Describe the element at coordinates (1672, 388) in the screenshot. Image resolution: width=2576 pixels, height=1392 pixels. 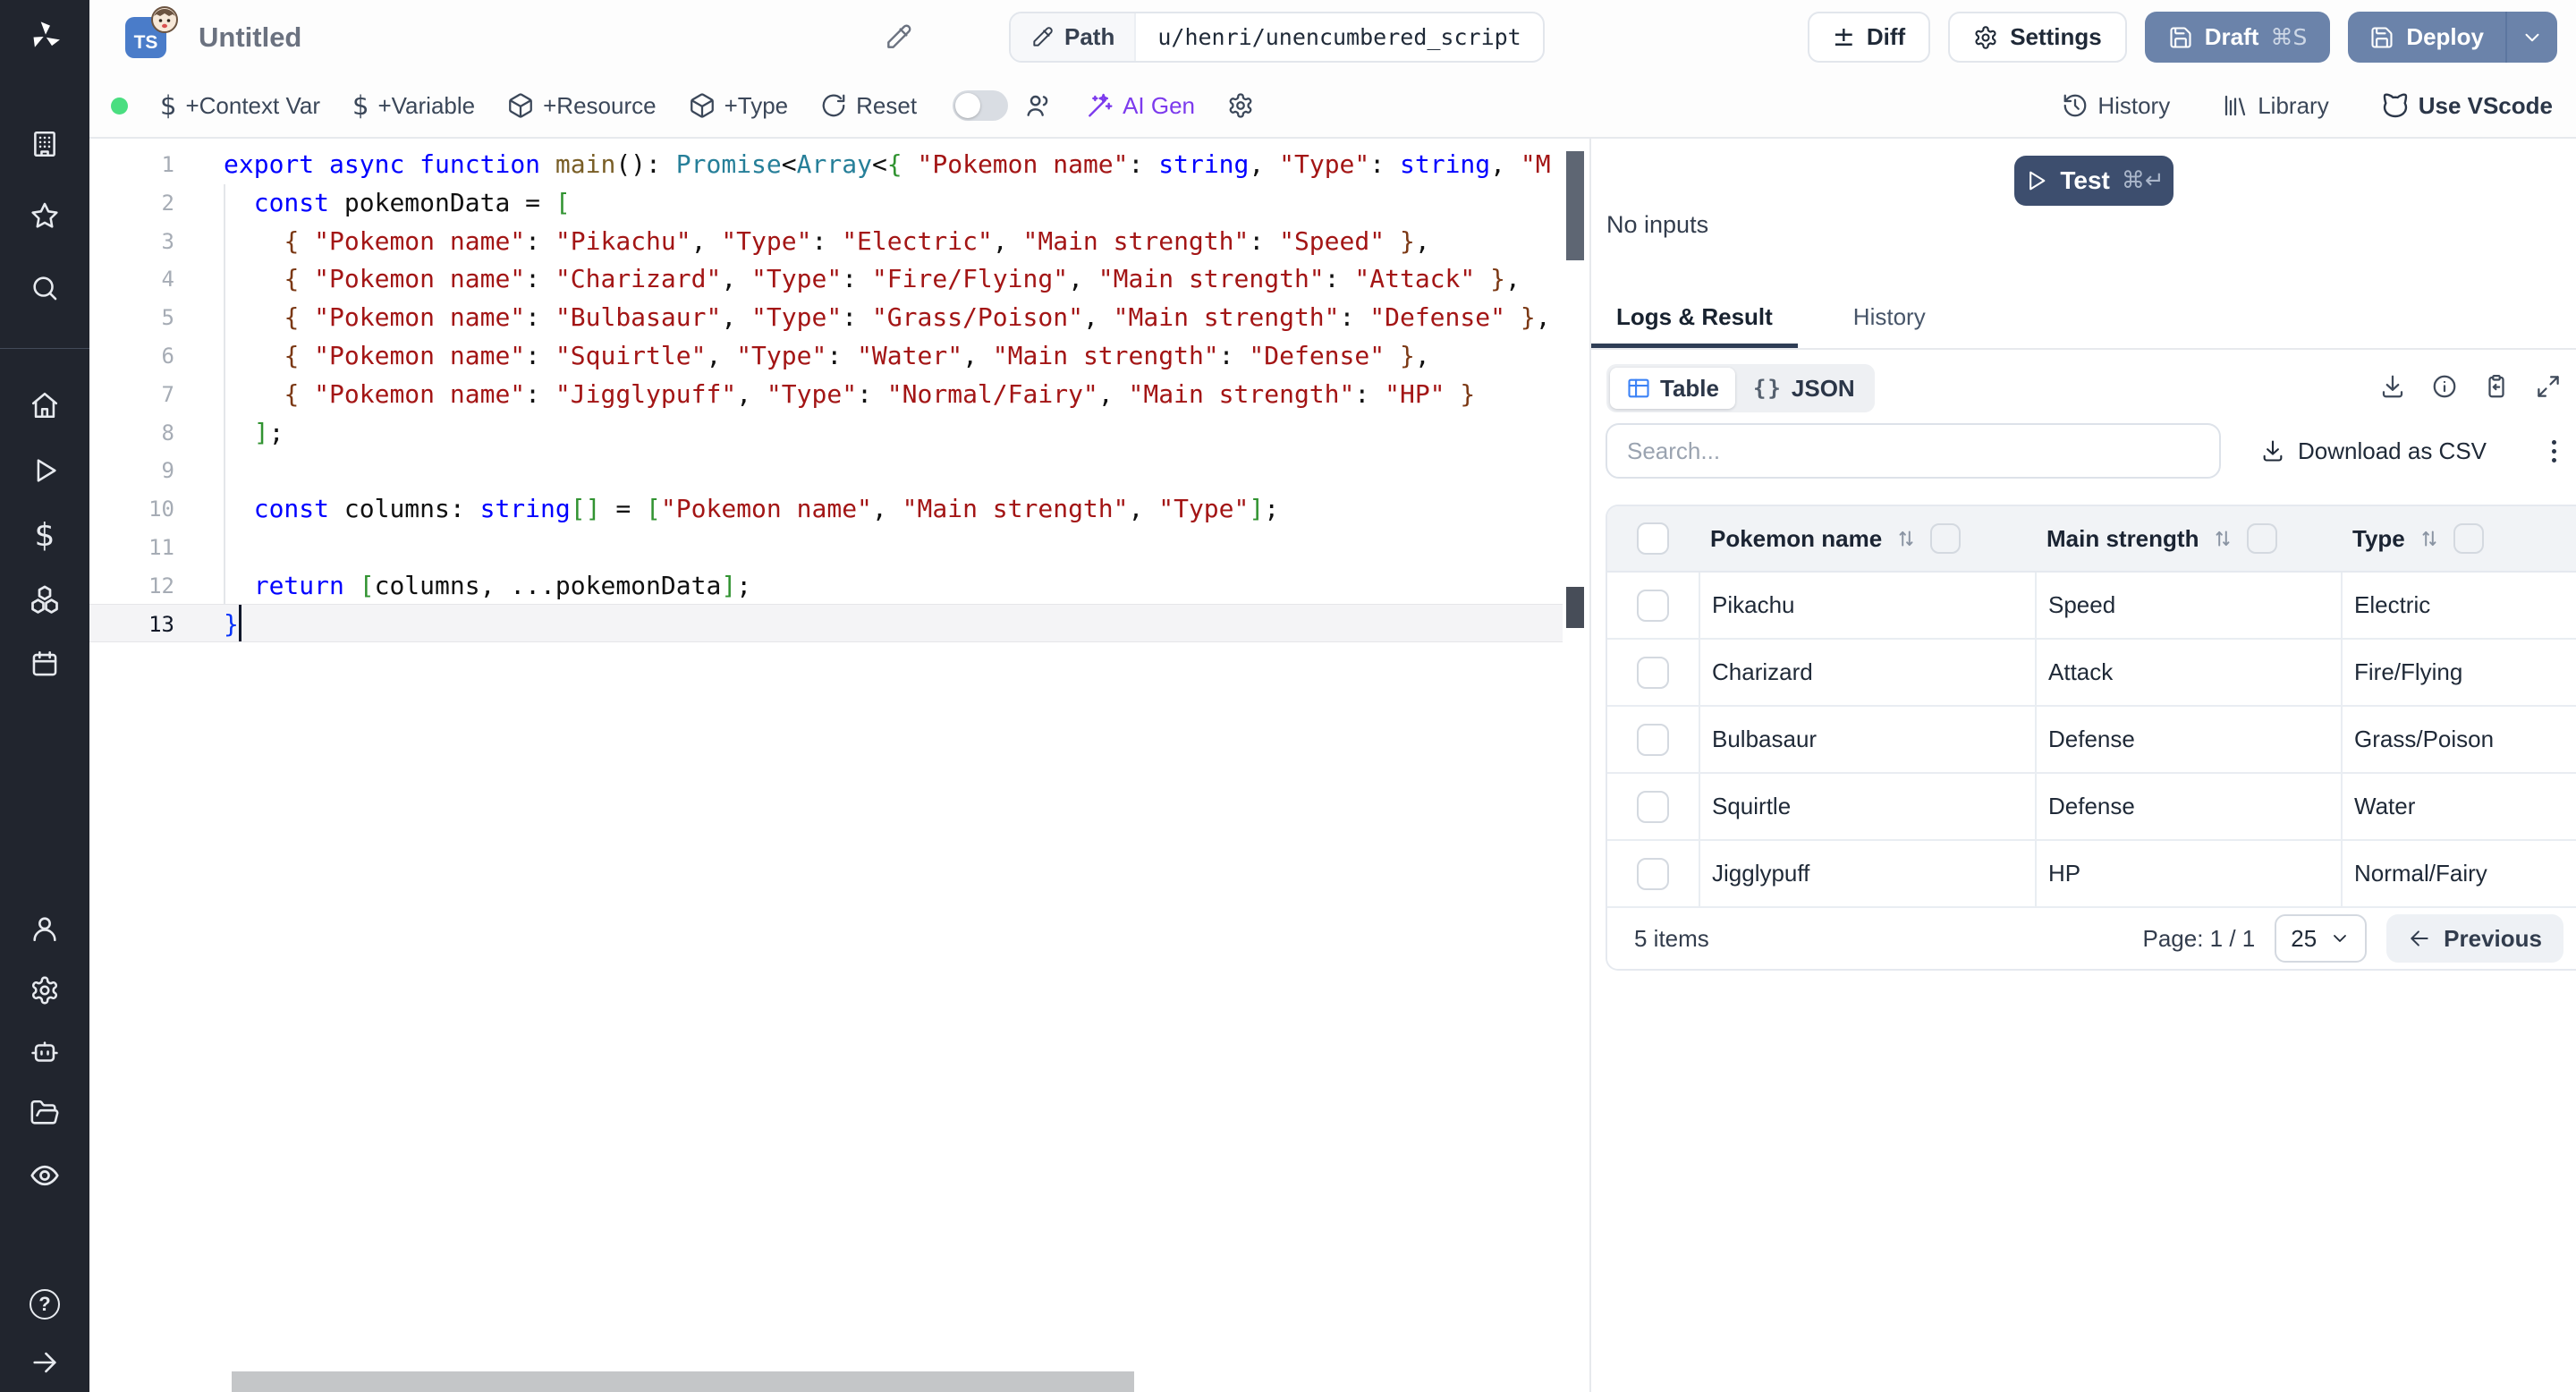
I see `view-table-option: Table` at that location.